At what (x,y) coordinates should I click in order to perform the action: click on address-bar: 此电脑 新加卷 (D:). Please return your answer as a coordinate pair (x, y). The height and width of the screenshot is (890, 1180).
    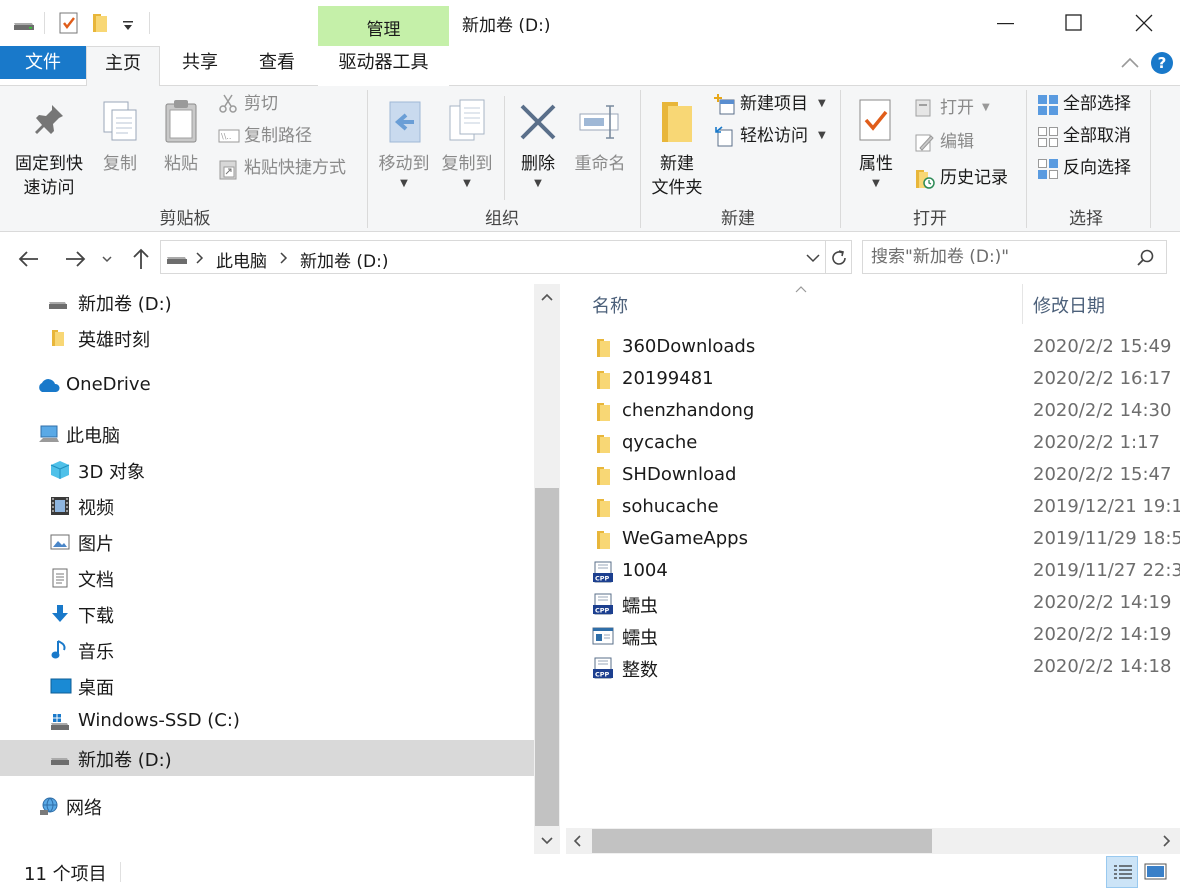
    Looking at the image, I should click on (506, 257).